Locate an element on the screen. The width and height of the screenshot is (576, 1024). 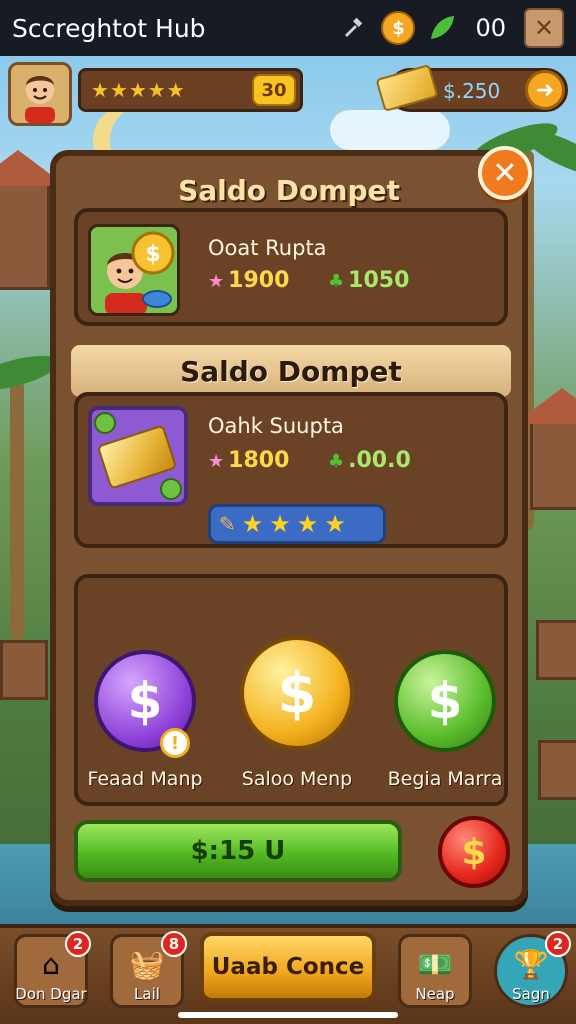
top-status-bar: Sccreghtot Hub $ 00 ✕ is located at coordinates (288, 28).